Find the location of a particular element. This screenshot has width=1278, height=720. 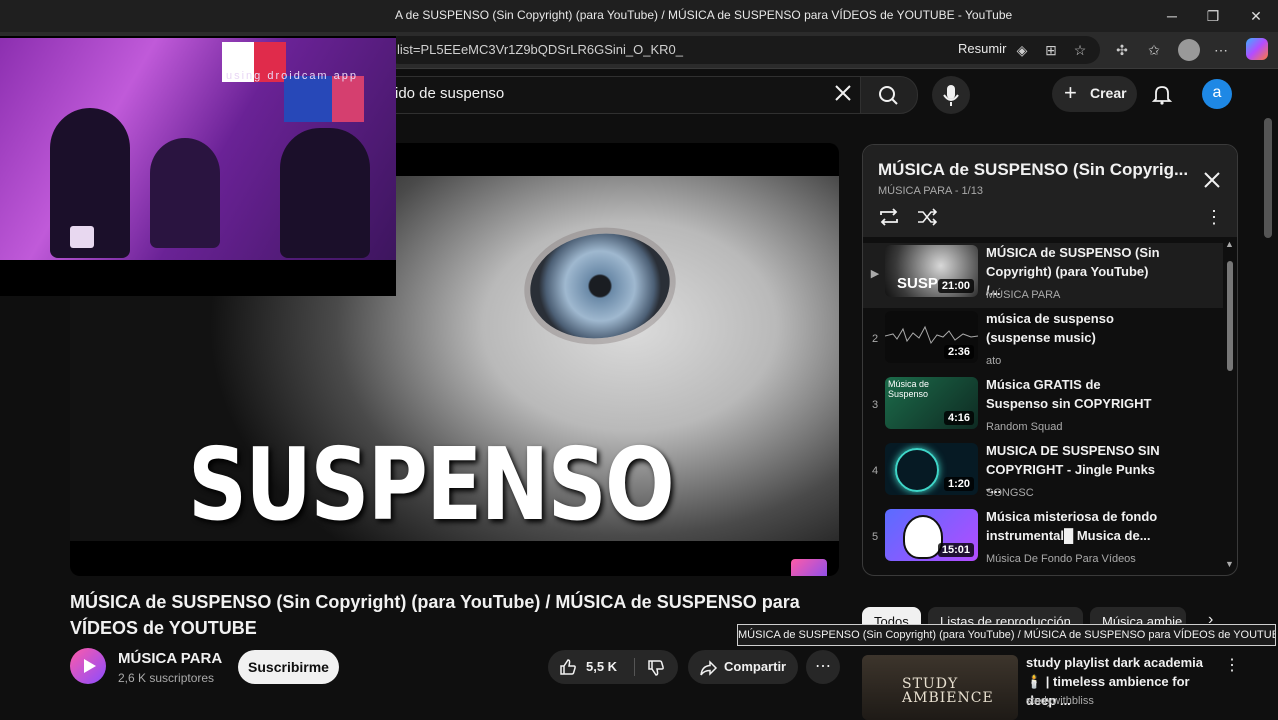

item-index: 3 is located at coordinates (875, 405).